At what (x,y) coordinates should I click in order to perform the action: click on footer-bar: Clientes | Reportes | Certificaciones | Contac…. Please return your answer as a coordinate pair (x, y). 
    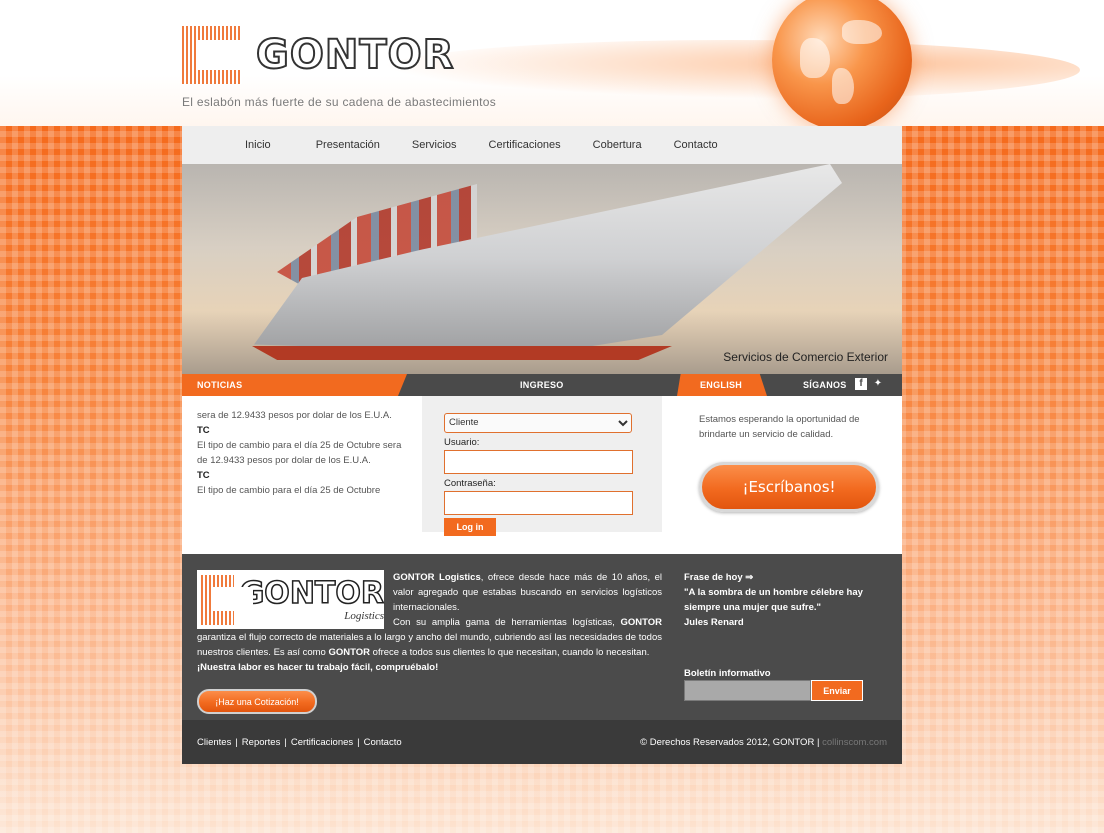
    Looking at the image, I should click on (542, 742).